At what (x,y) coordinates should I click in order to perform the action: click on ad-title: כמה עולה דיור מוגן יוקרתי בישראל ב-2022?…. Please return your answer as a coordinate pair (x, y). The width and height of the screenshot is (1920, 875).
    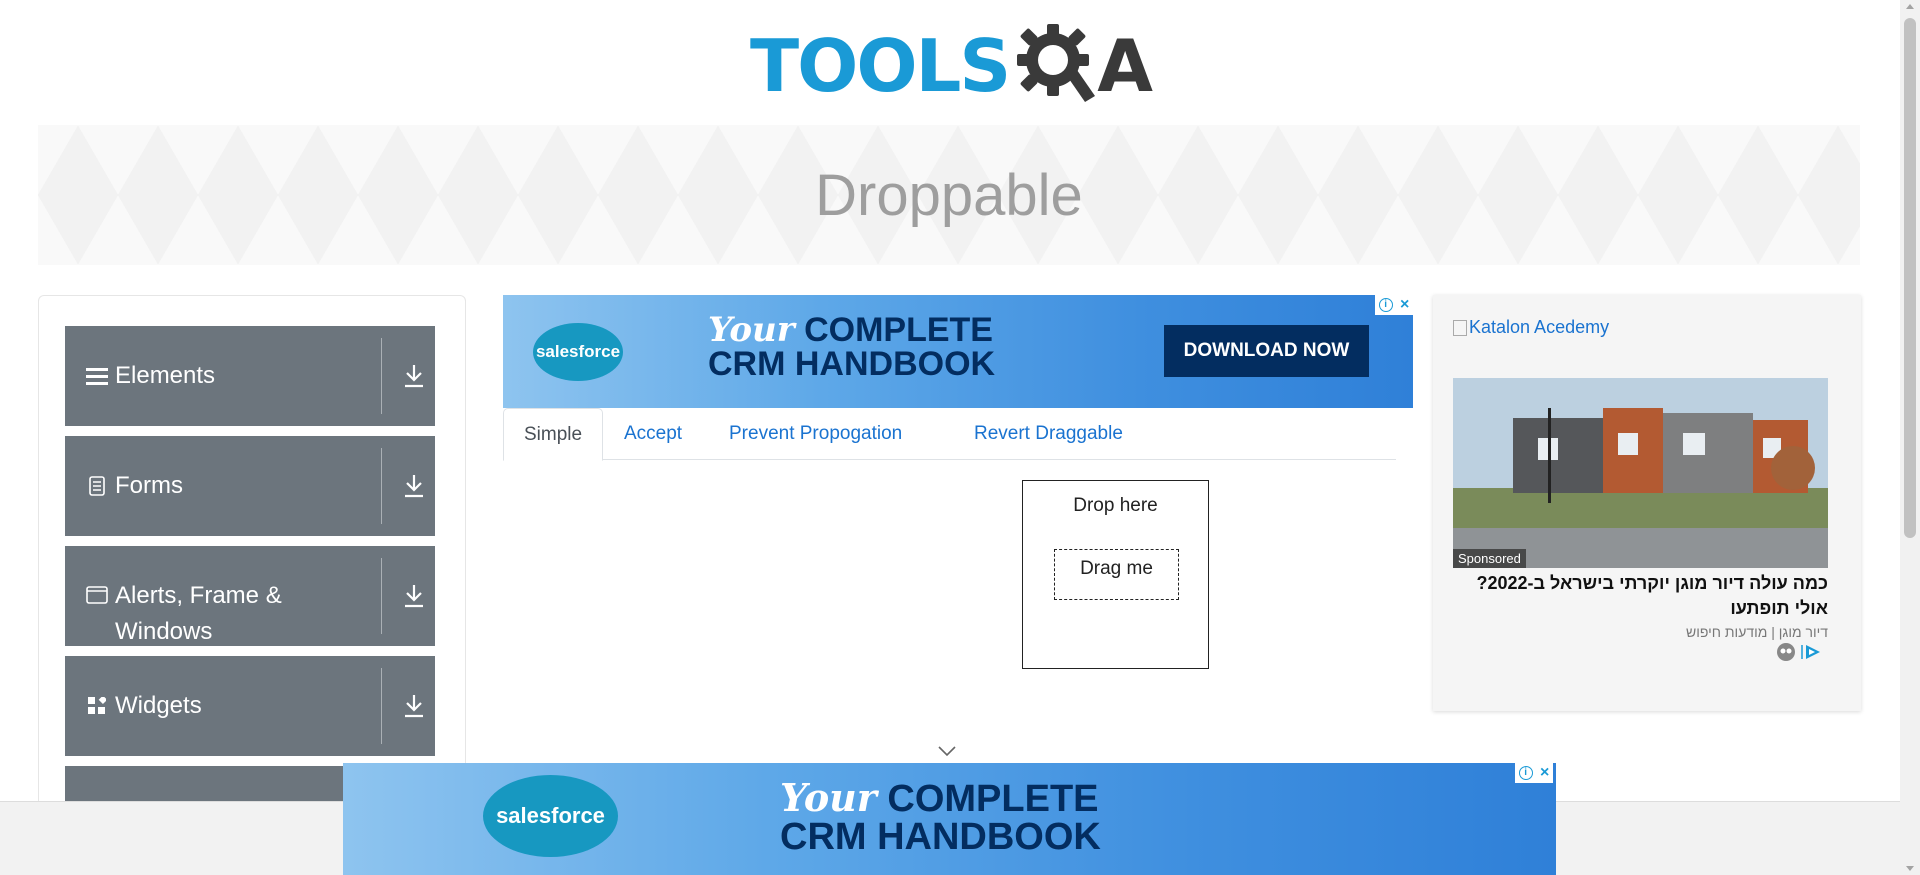
    Looking at the image, I should click on (1640, 596).